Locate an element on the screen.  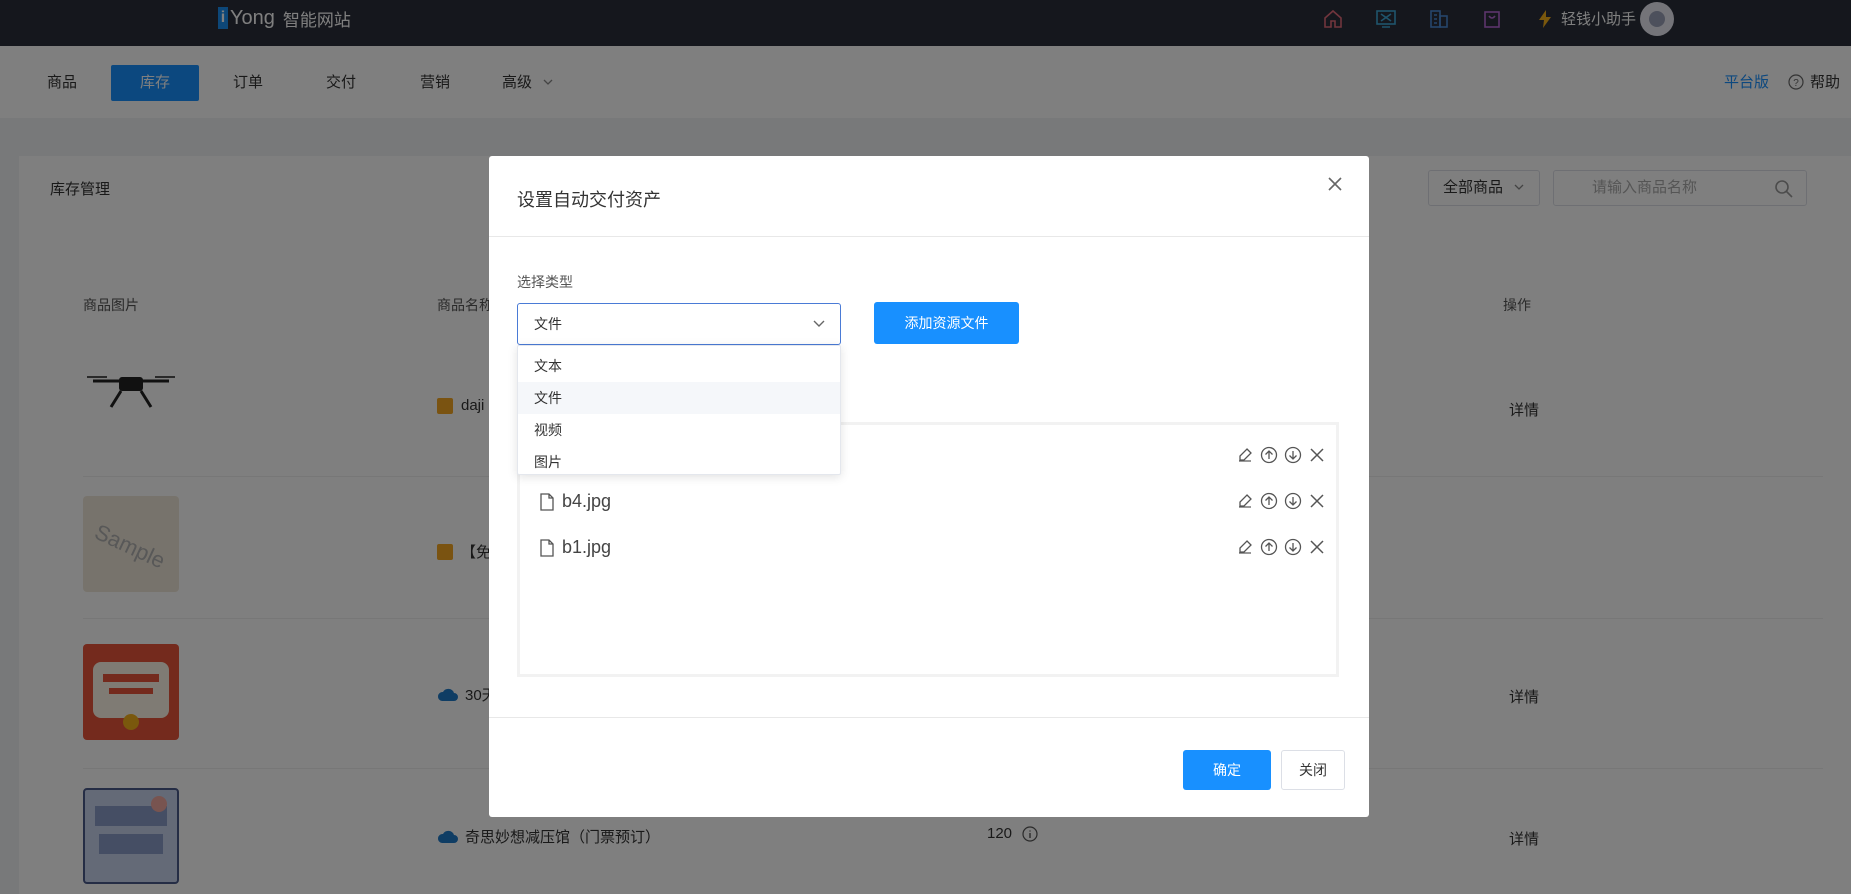
type-select-value: 文件 is located at coordinates (548, 324).